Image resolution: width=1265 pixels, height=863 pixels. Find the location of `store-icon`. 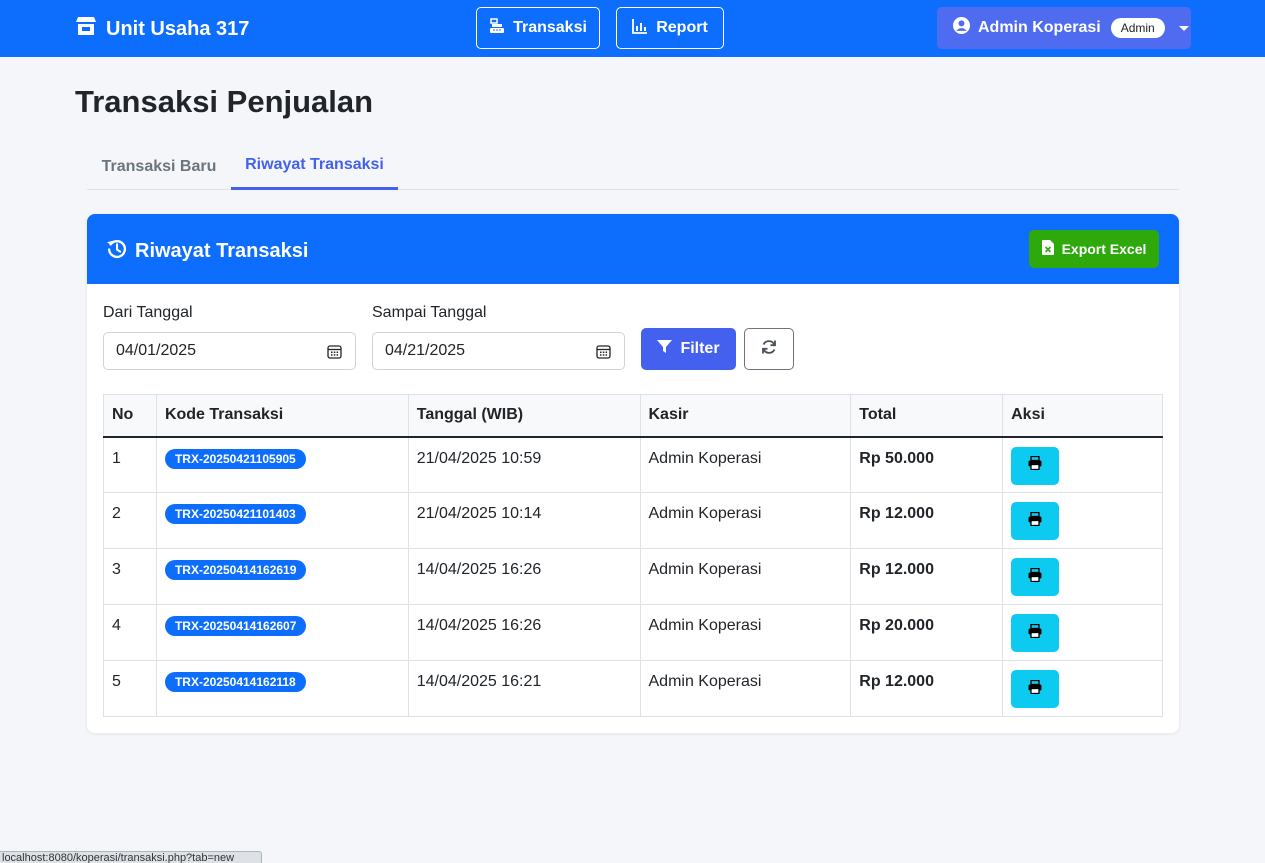

store-icon is located at coordinates (86, 29).